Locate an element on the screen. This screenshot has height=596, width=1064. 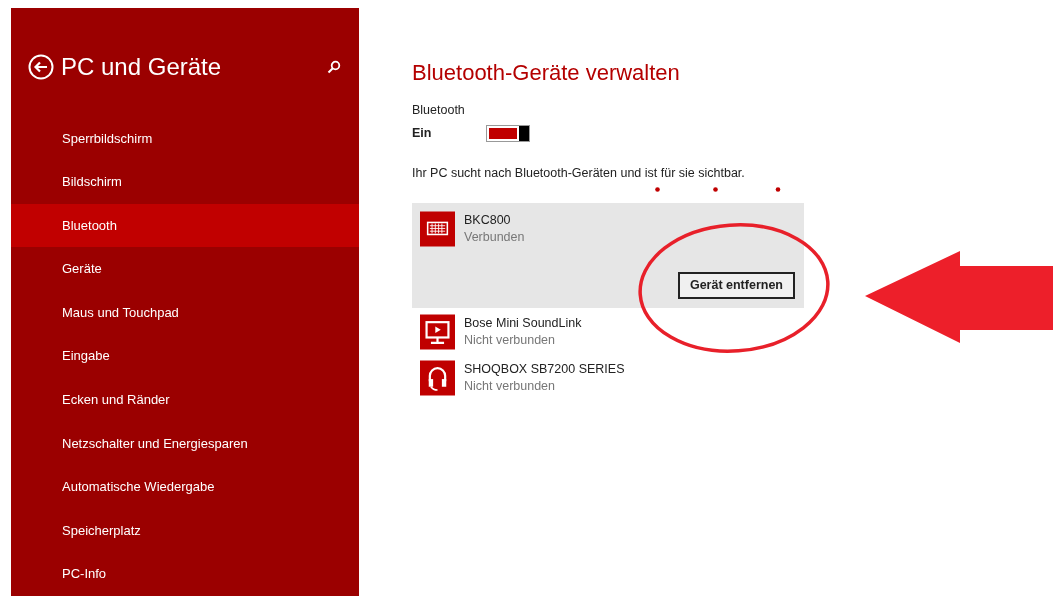
arrow-icon is located at coordinates (958, 296).